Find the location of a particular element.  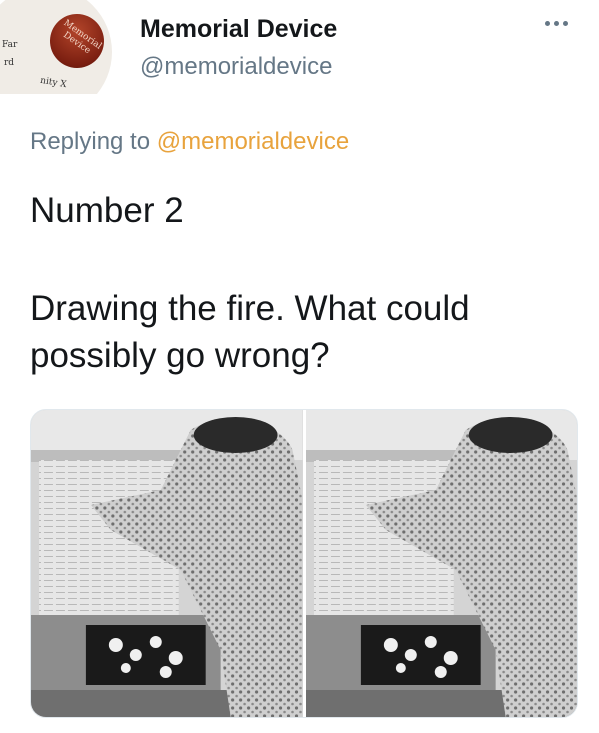

tweet-text-line3: possibly go wrong? is located at coordinates (180, 355).